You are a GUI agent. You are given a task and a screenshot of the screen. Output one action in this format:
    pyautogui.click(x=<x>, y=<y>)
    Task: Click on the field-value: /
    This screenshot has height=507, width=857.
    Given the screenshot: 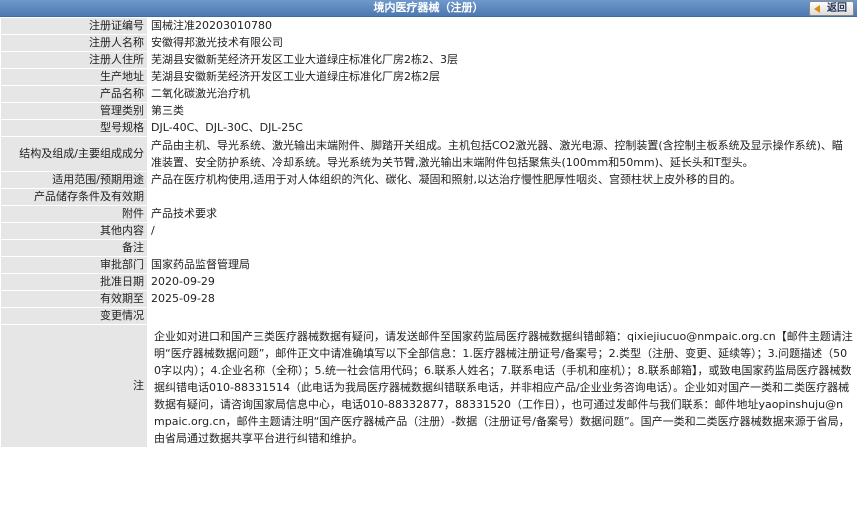 What is the action you would take?
    pyautogui.click(x=502, y=231)
    